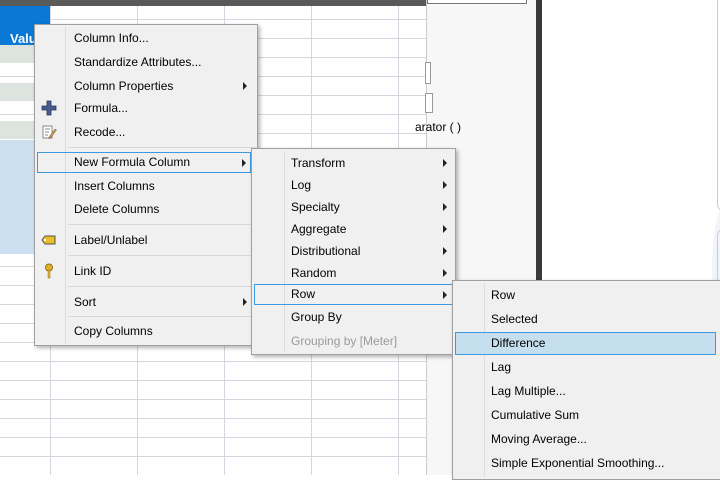 This screenshot has width=720, height=480. I want to click on menu-label: Difference, so click(518, 343).